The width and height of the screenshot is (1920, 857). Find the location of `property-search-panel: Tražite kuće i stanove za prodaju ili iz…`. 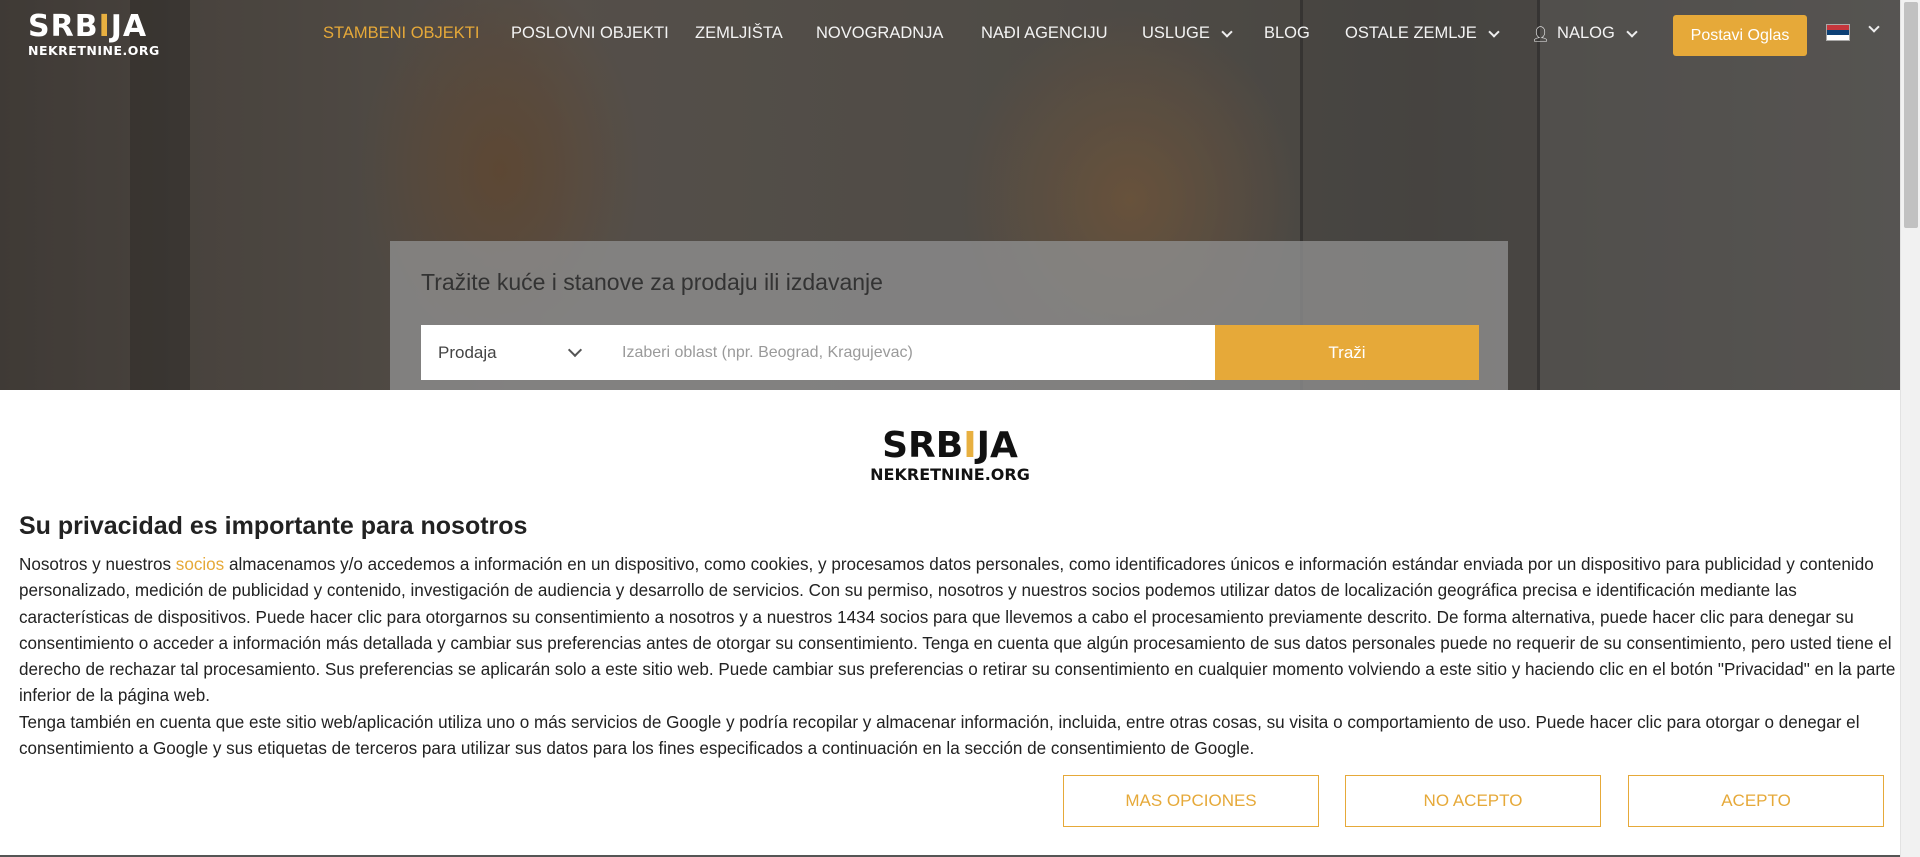

property-search-panel: Tražite kuće i stanove za prodaju ili iz… is located at coordinates (949, 321).